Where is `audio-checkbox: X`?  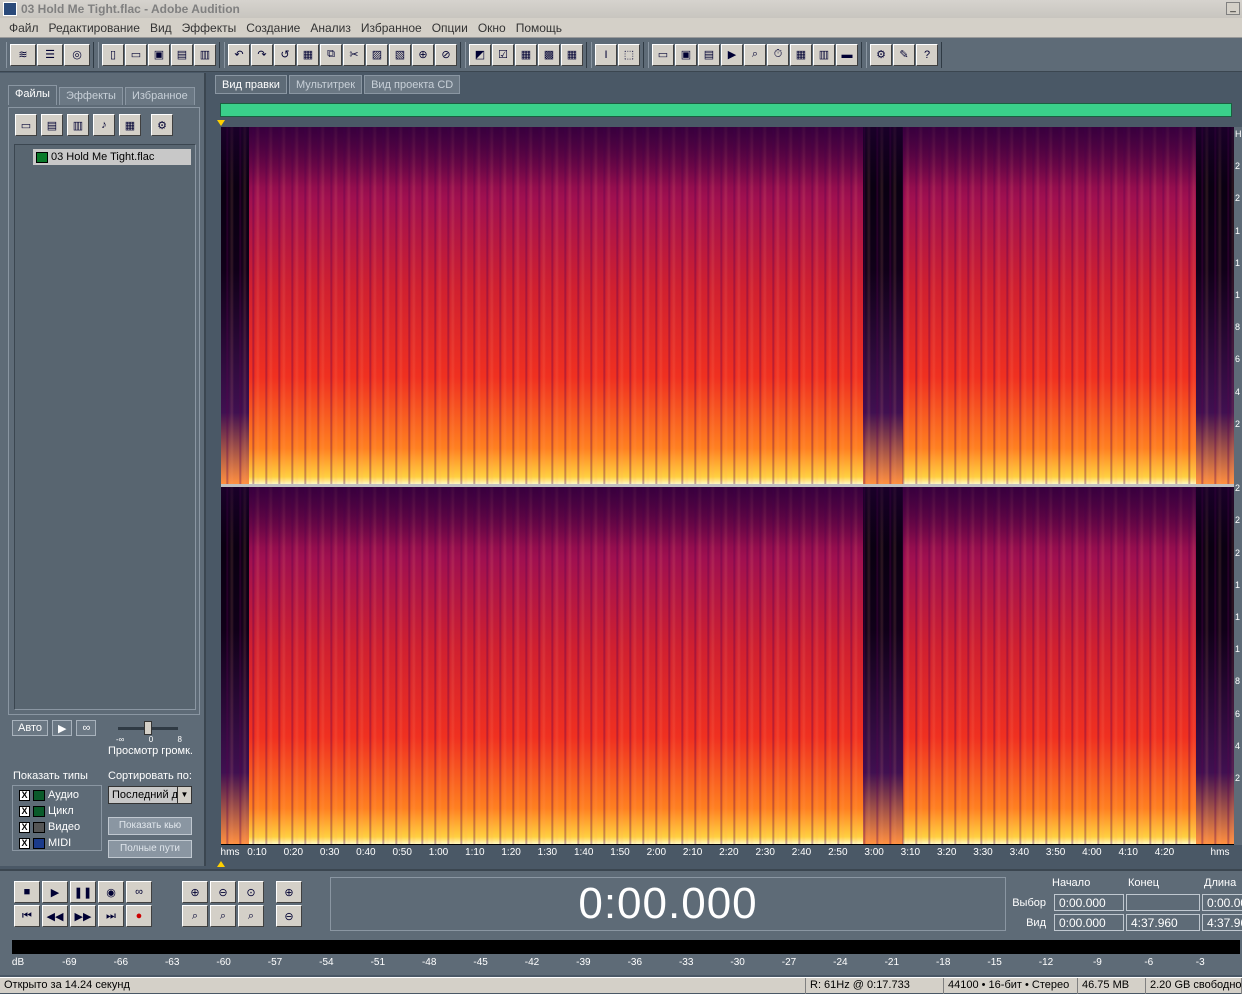 audio-checkbox: X is located at coordinates (24, 795).